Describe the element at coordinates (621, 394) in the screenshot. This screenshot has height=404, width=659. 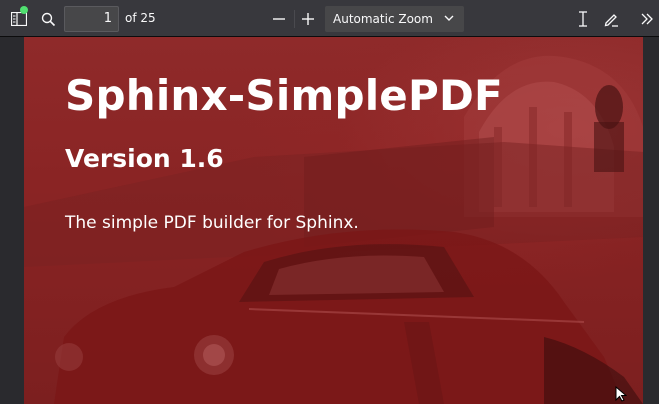
I see `mouse-cursor-icon` at that location.